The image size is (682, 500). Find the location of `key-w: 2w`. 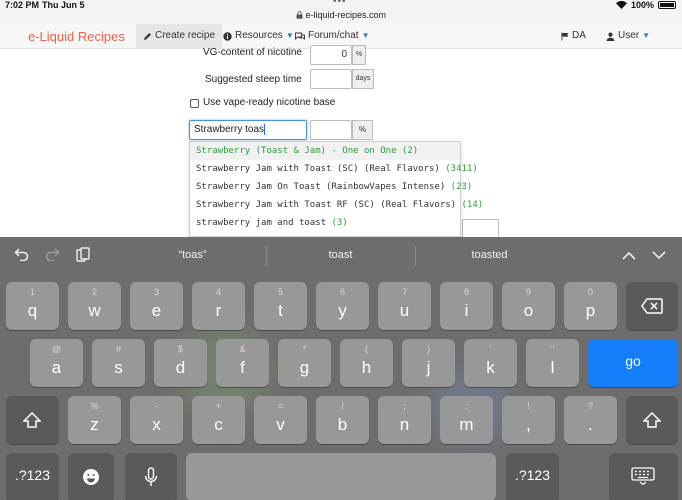

key-w: 2w is located at coordinates (94, 306).